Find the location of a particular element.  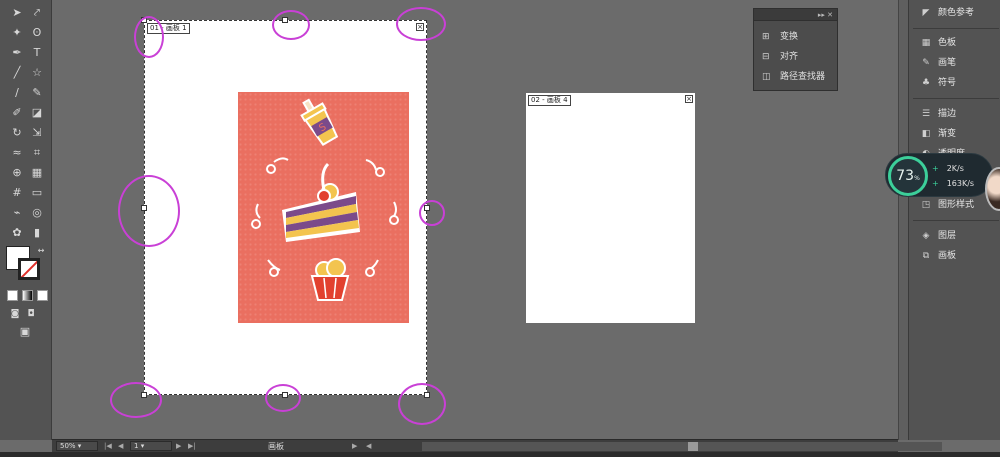

swatches-item: ▦ 色板 is located at coordinates (937, 43).